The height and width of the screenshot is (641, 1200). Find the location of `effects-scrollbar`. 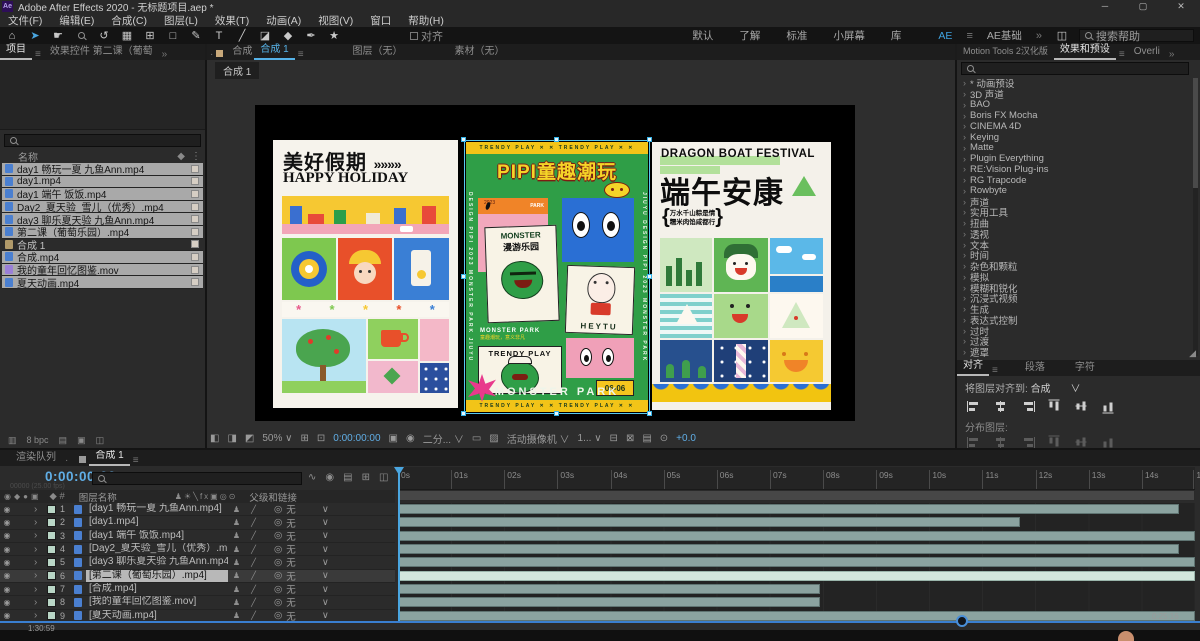

effects-scrollbar is located at coordinates (1195, 217).